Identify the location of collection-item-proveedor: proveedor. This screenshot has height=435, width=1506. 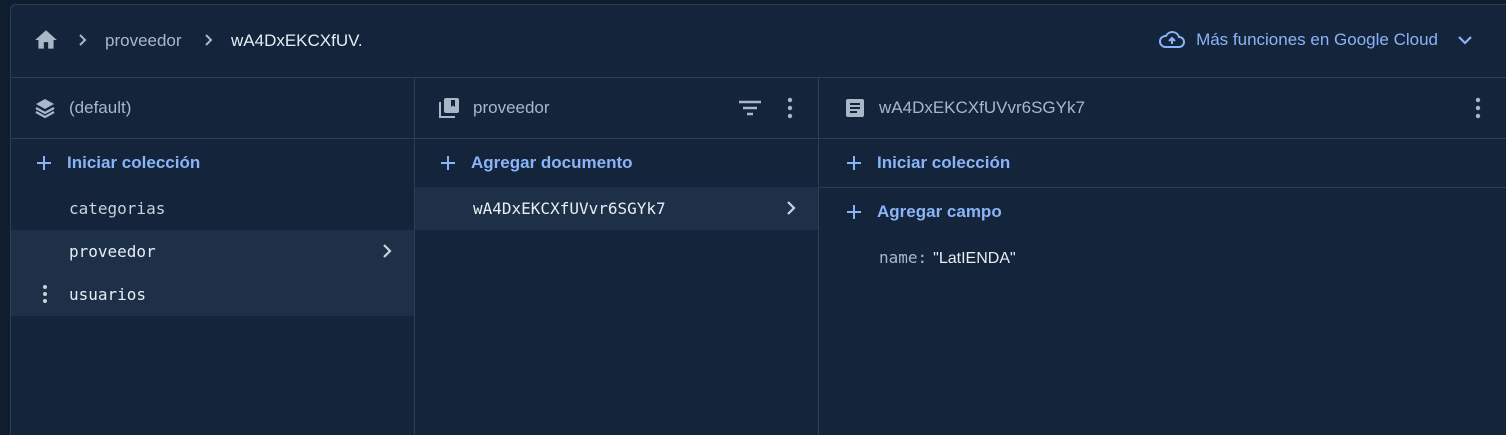
(212, 251).